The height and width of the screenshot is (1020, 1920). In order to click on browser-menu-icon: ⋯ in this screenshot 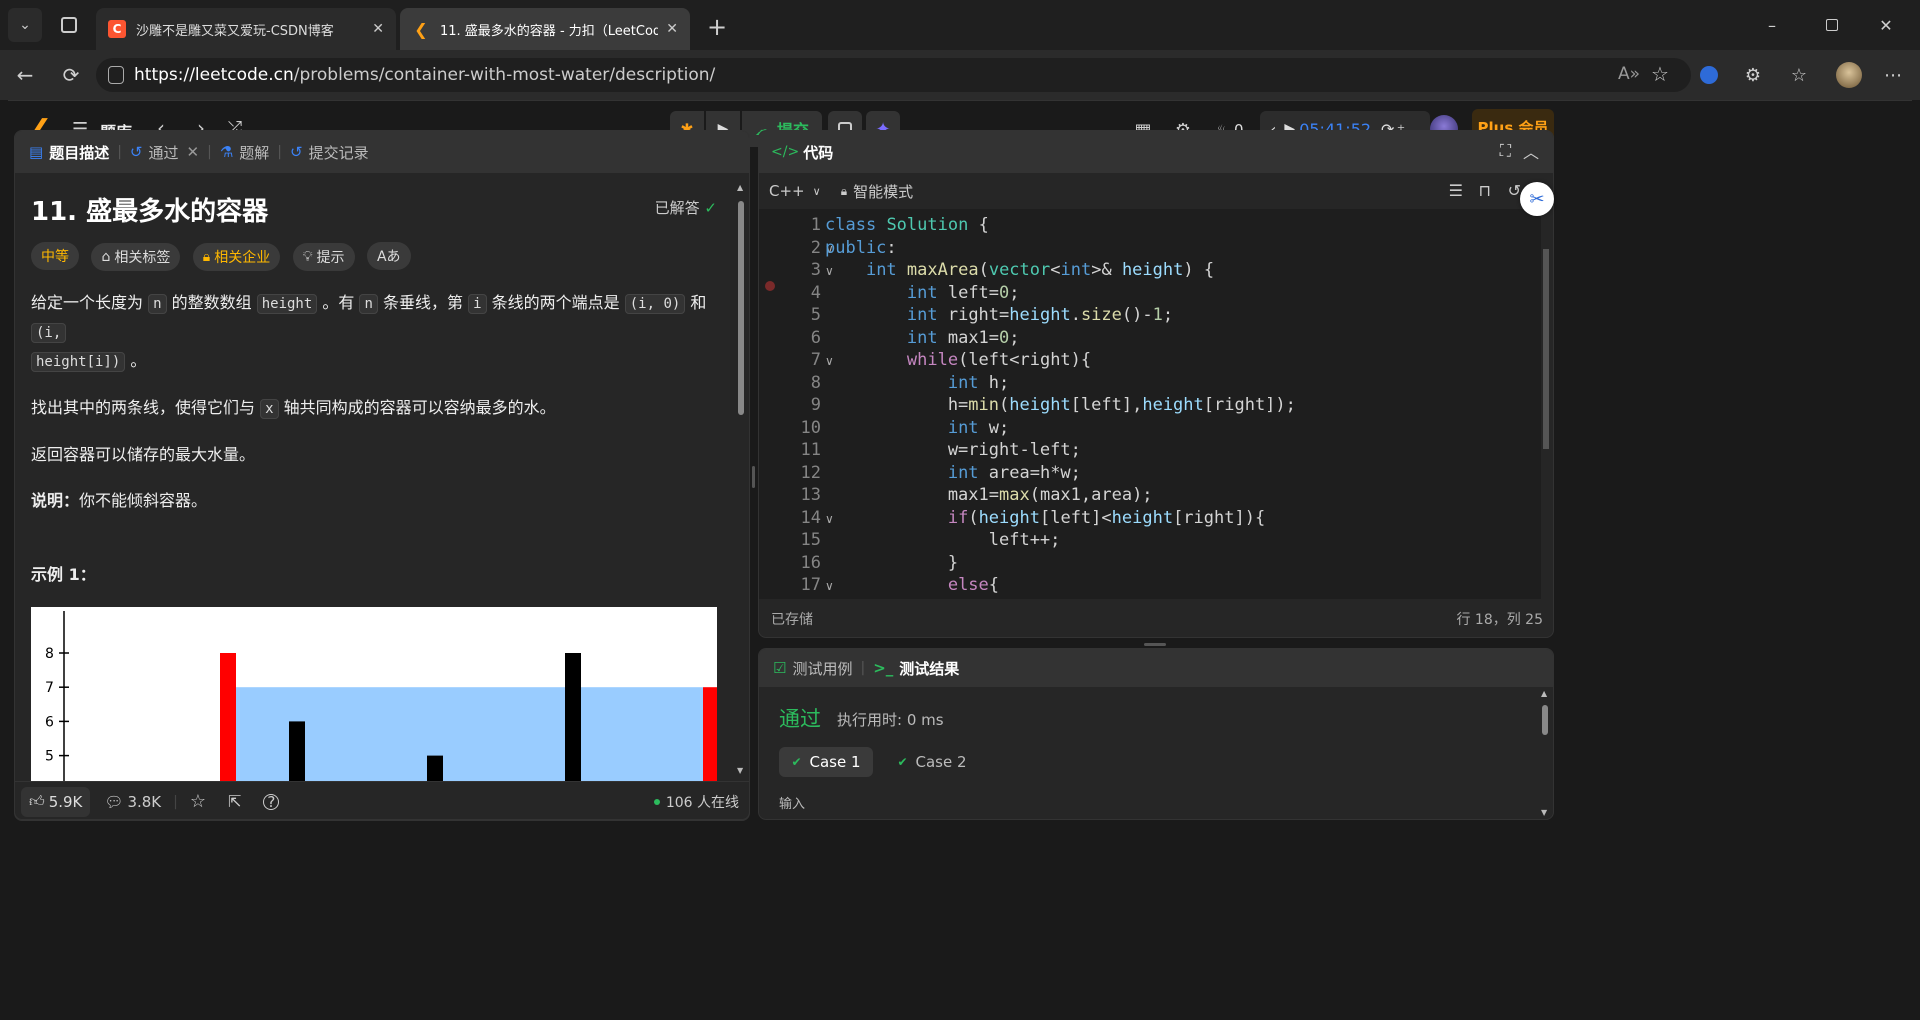, I will do `click(1893, 75)`.